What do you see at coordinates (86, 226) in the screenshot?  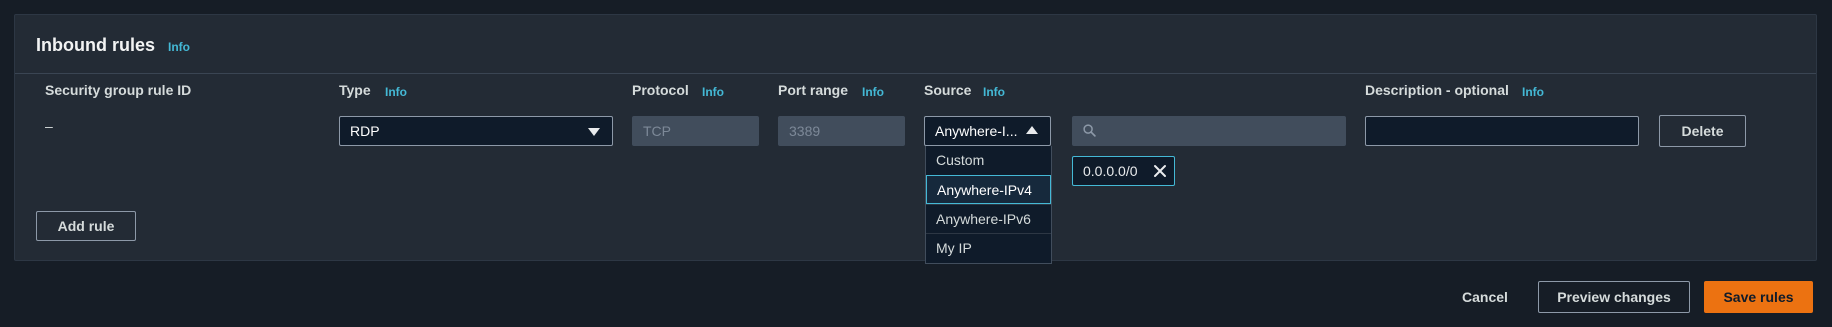 I see `add-rule-button: Add rule` at bounding box center [86, 226].